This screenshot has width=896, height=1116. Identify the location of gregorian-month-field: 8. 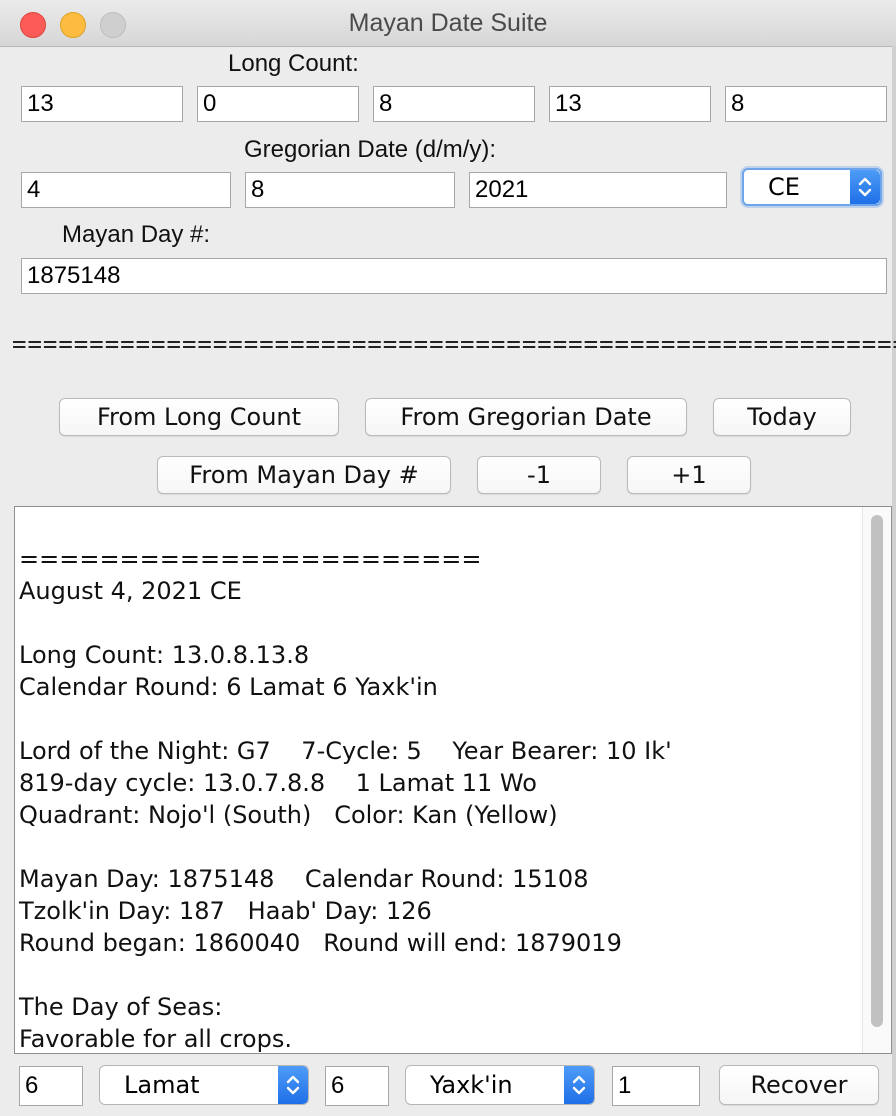
(350, 190).